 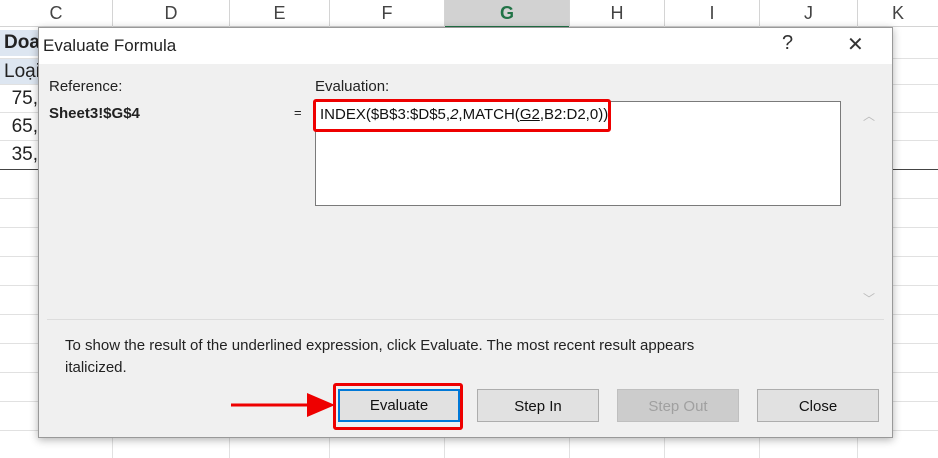 I want to click on step-in-button: Step In, so click(x=538, y=405).